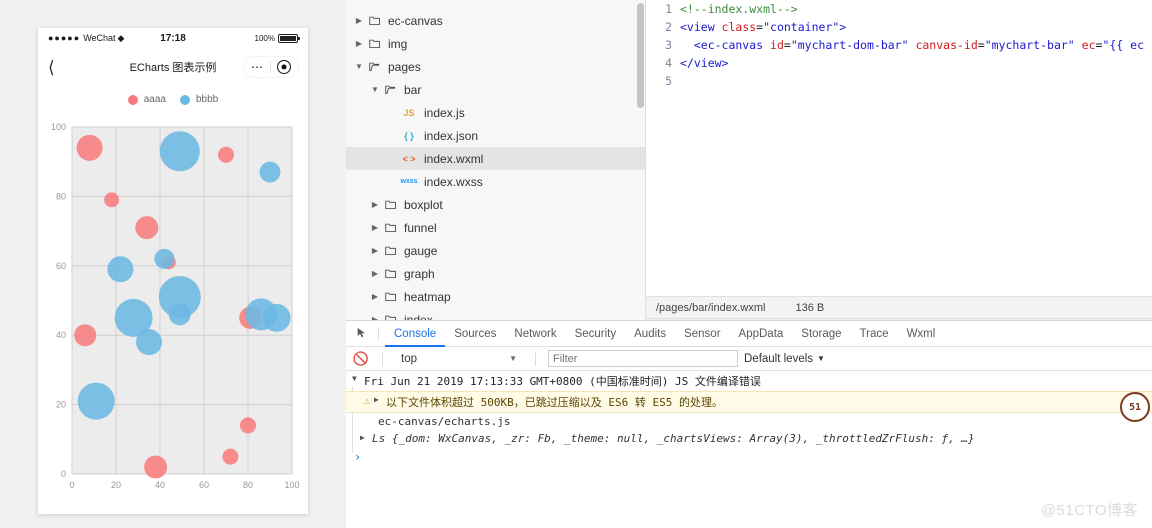  I want to click on devtools-tab-console: Console, so click(415, 334).